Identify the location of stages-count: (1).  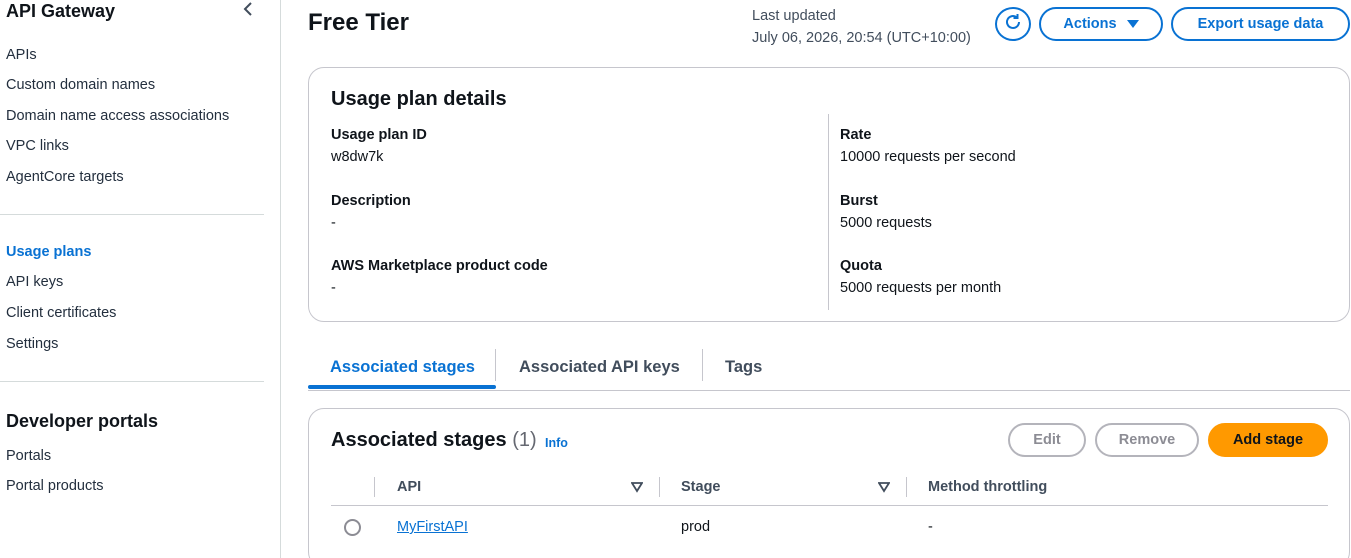
(524, 440).